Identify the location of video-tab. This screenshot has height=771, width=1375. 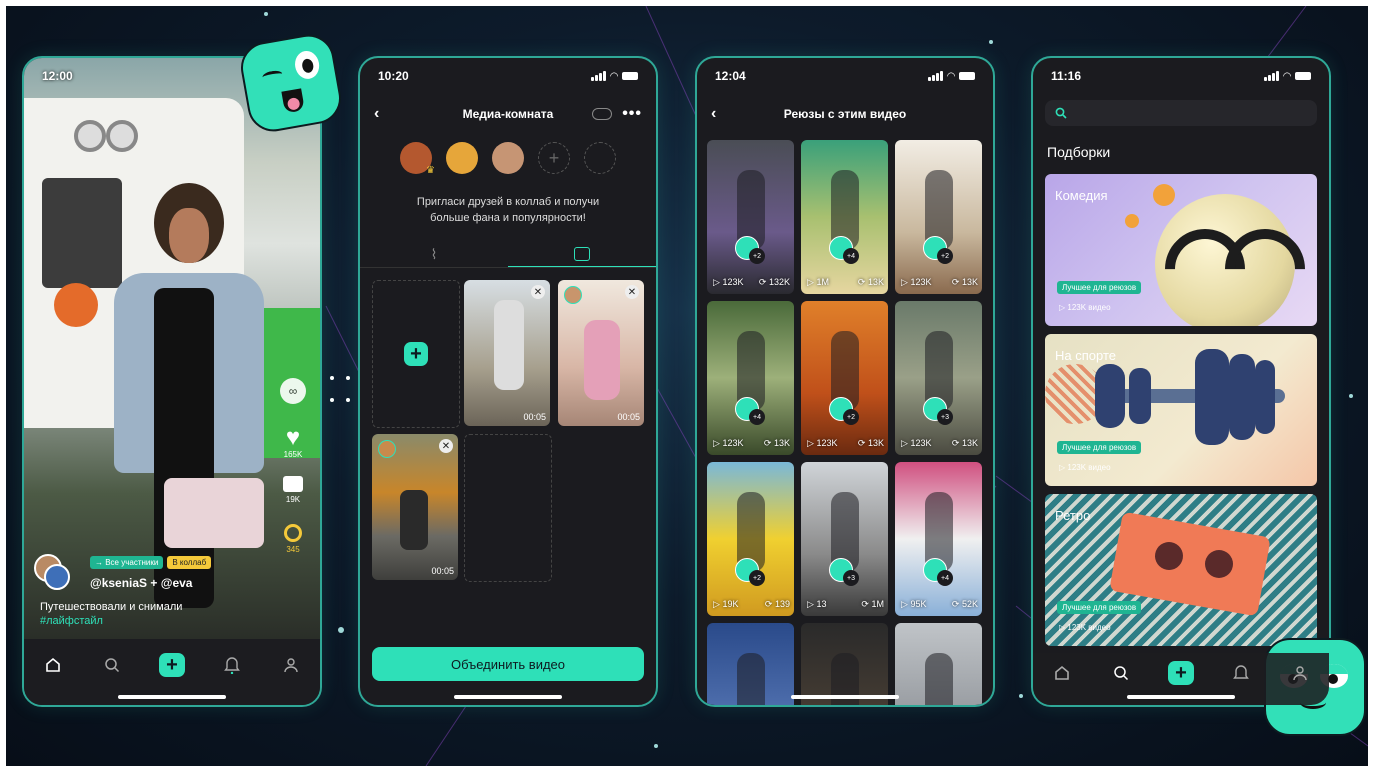
(582, 255).